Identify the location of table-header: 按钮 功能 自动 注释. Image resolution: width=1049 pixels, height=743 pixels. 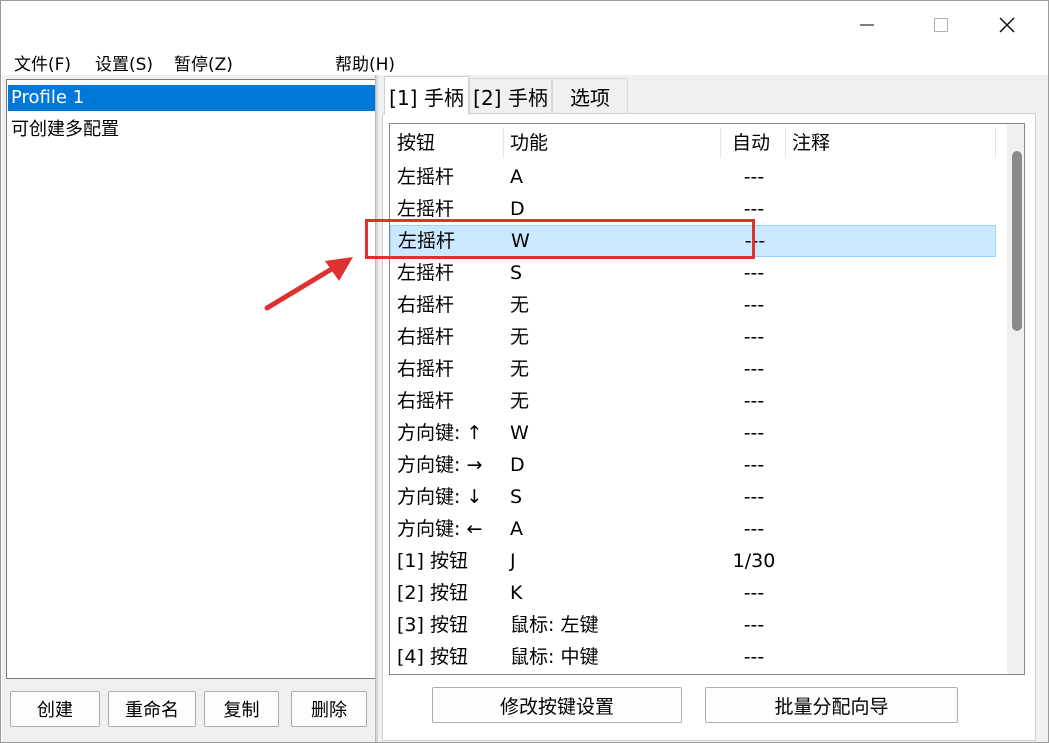
(693, 143).